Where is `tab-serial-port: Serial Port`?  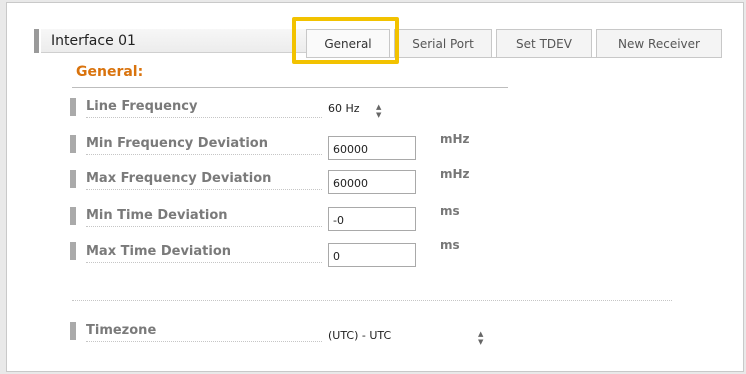
tab-serial-port: Serial Port is located at coordinates (443, 43).